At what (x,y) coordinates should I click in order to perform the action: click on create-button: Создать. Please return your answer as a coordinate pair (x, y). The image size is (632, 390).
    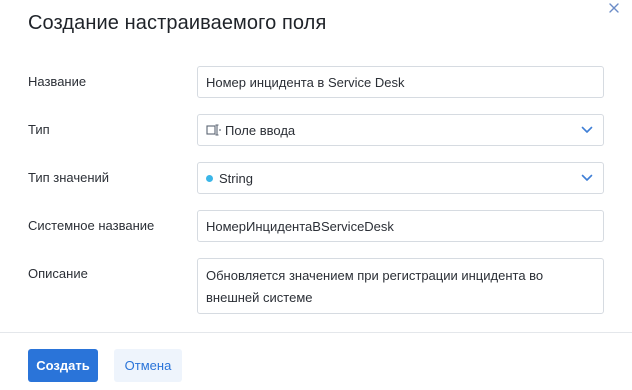
    Looking at the image, I should click on (63, 365).